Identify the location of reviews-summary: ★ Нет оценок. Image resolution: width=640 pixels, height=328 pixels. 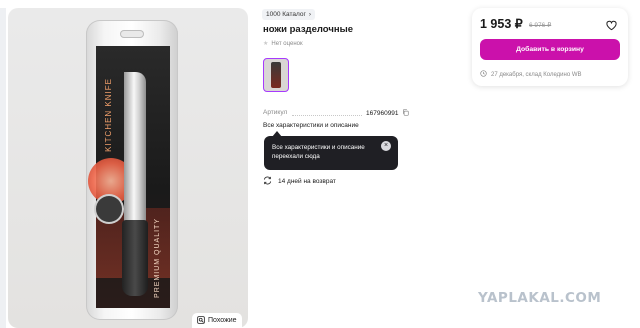
(283, 44).